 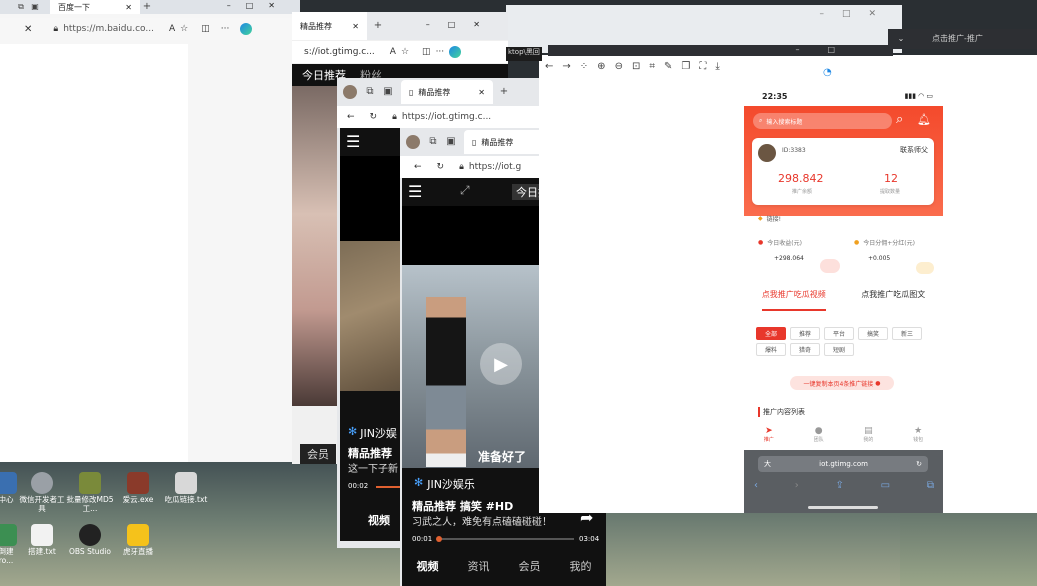 What do you see at coordinates (668, 66) in the screenshot?
I see `edit-icon: ✎` at bounding box center [668, 66].